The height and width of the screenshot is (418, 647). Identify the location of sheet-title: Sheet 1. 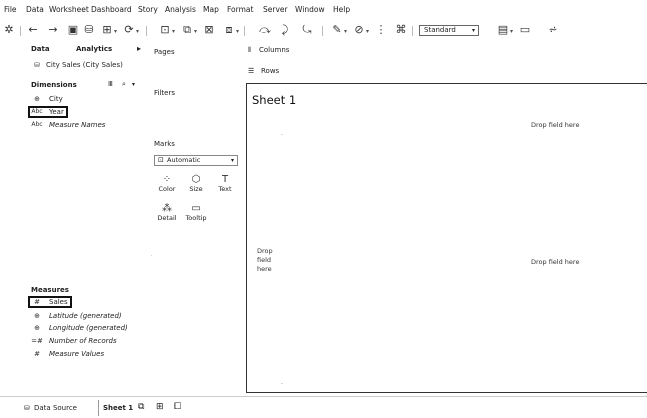
(274, 100).